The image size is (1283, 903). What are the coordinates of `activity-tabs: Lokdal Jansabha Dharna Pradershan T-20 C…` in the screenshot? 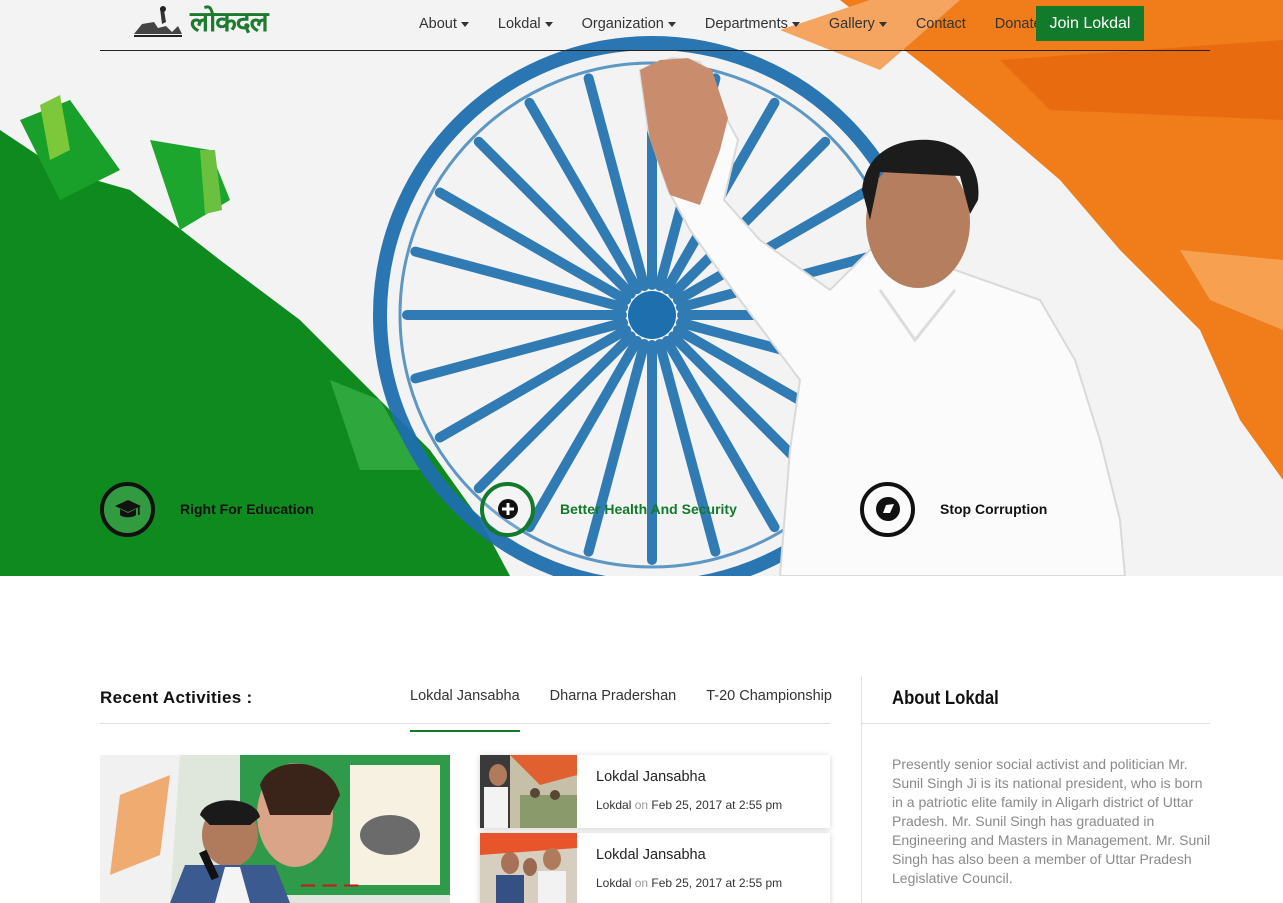 It's located at (636, 710).